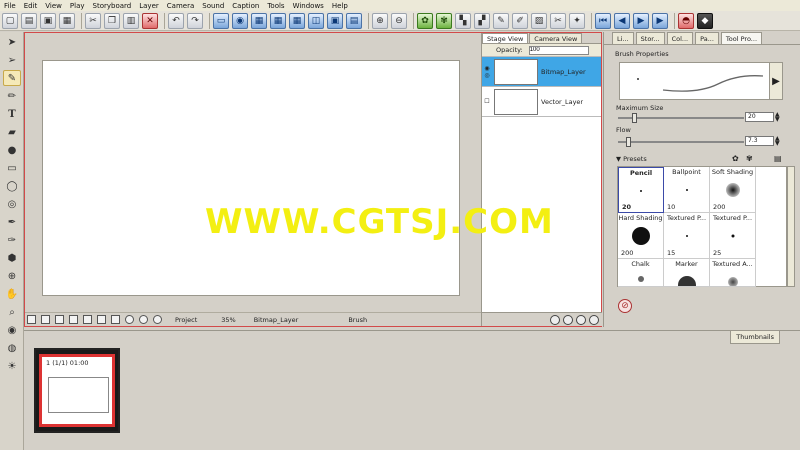  Describe the element at coordinates (10, 6) in the screenshot. I see `menu-file: File` at that location.